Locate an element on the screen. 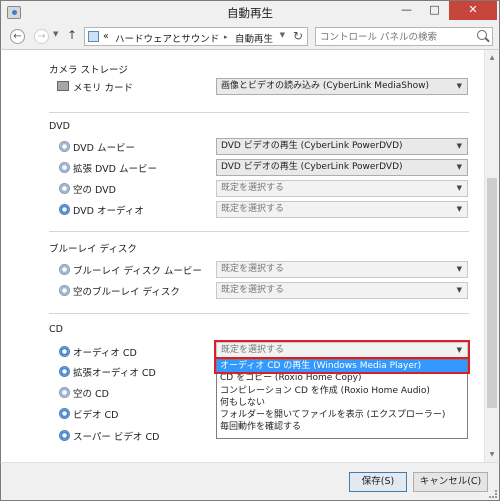  section-title-camera-storage: カメラ ストレージ is located at coordinates (88, 70).